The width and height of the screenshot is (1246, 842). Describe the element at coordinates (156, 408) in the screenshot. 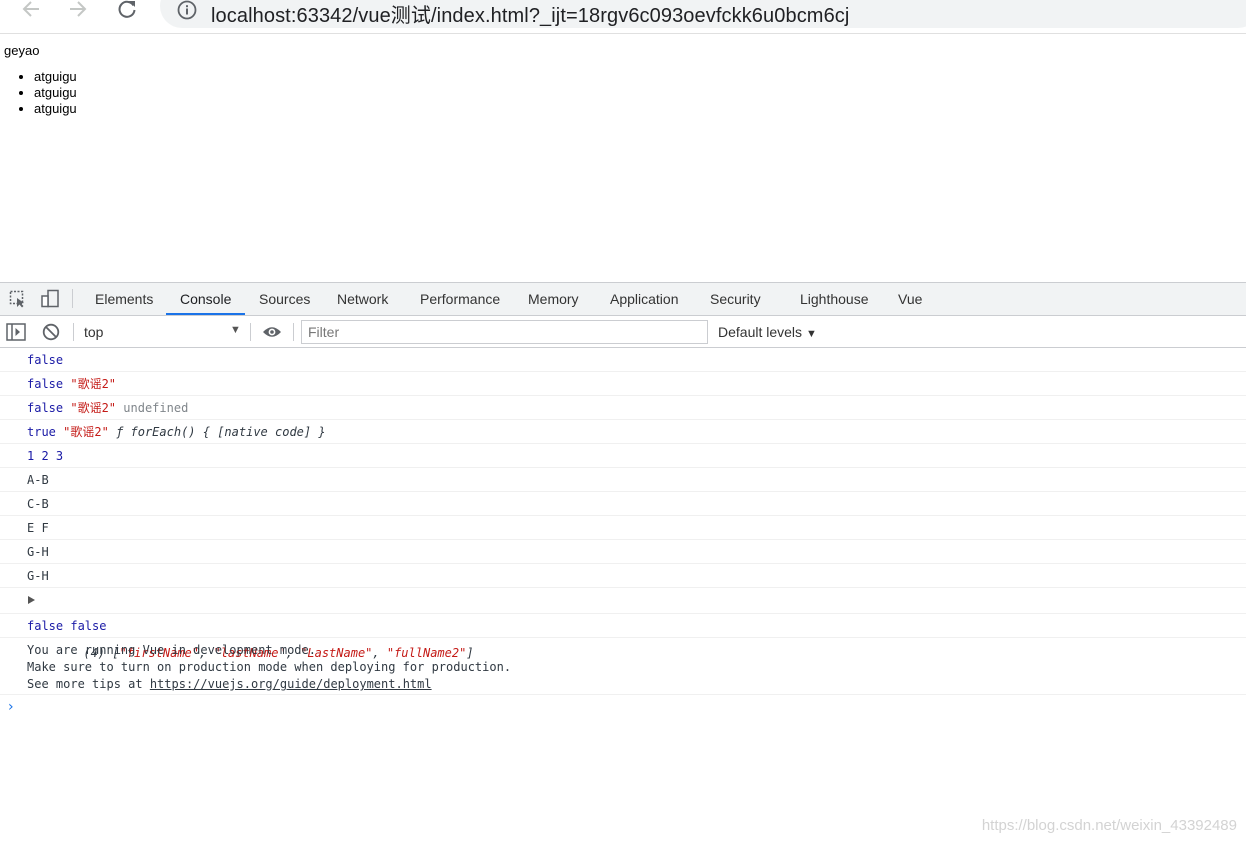

I see `log-value: undefined` at that location.